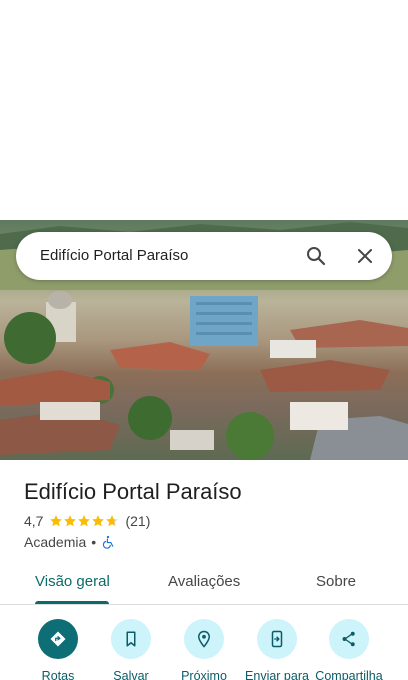 This screenshot has height=680, width=408. What do you see at coordinates (336, 581) in the screenshot?
I see `tab-about: Sobre` at bounding box center [336, 581].